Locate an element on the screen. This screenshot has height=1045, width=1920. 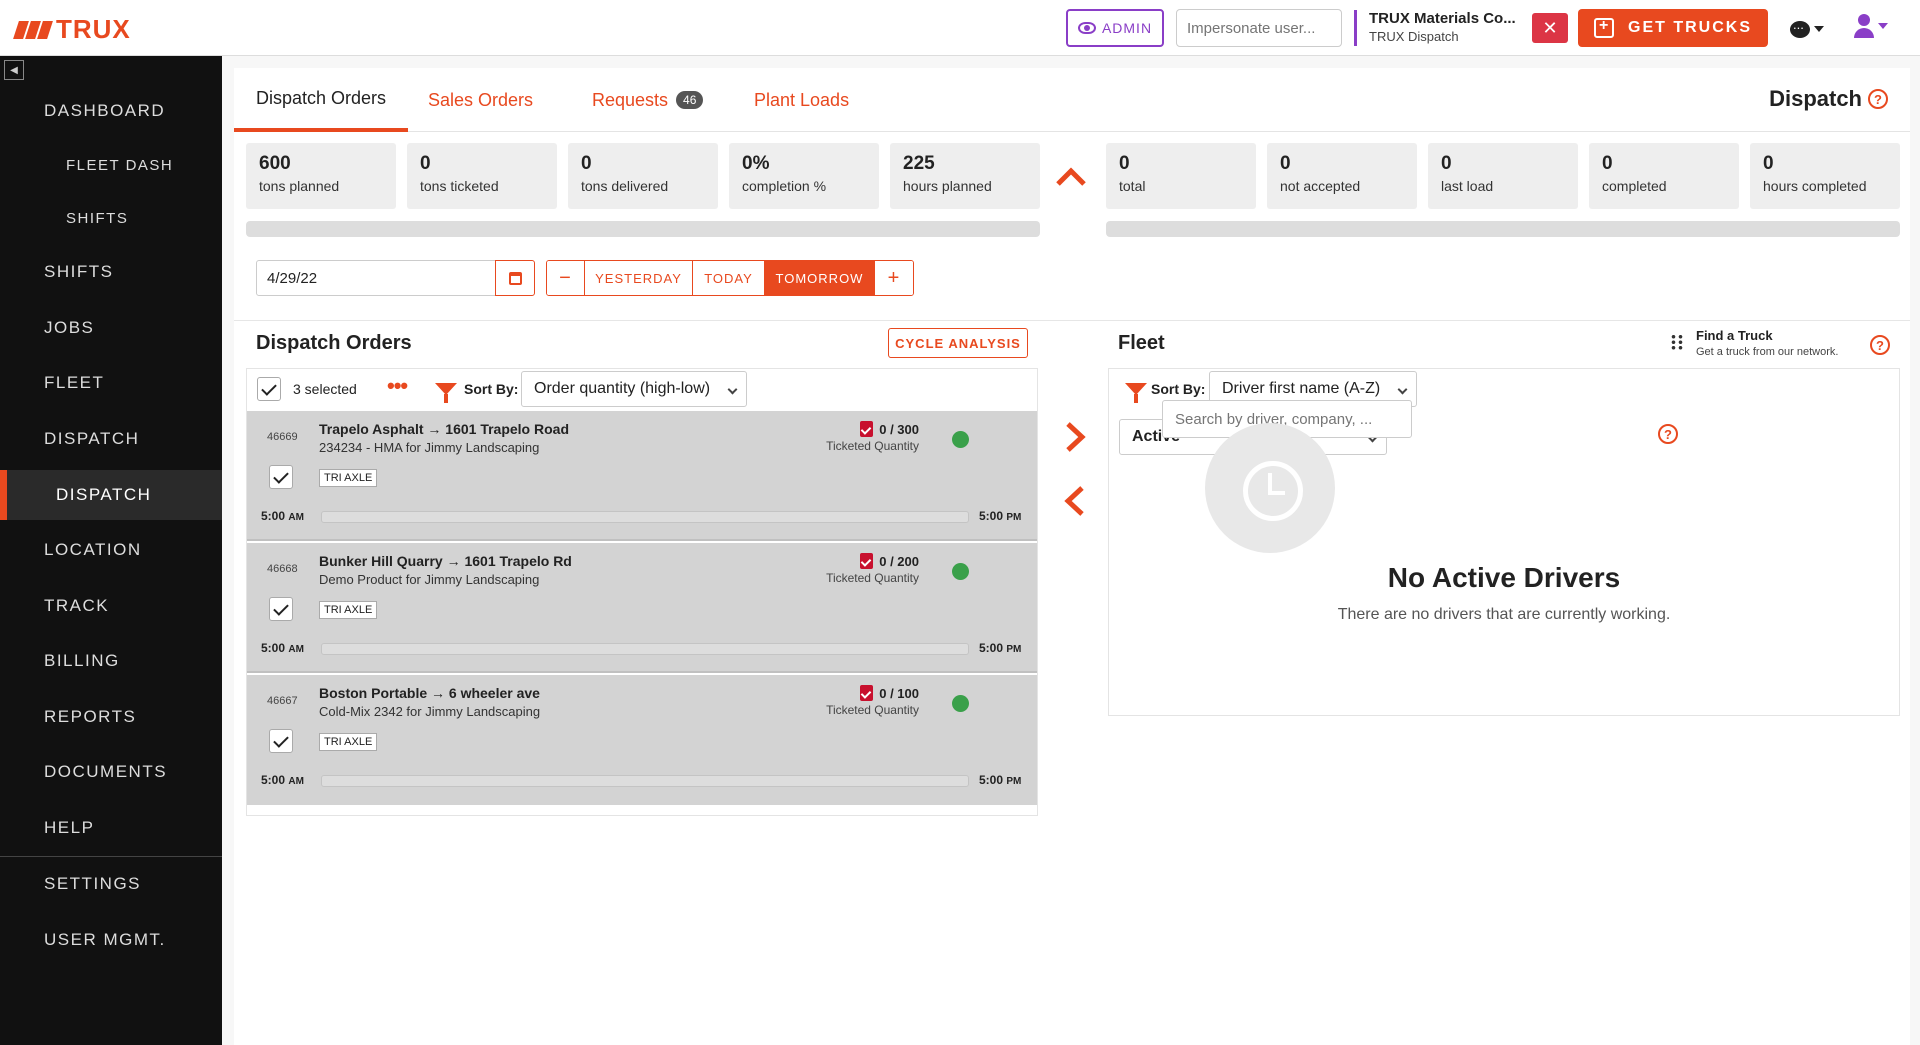
close-company-button: ✕ is located at coordinates (1550, 28).